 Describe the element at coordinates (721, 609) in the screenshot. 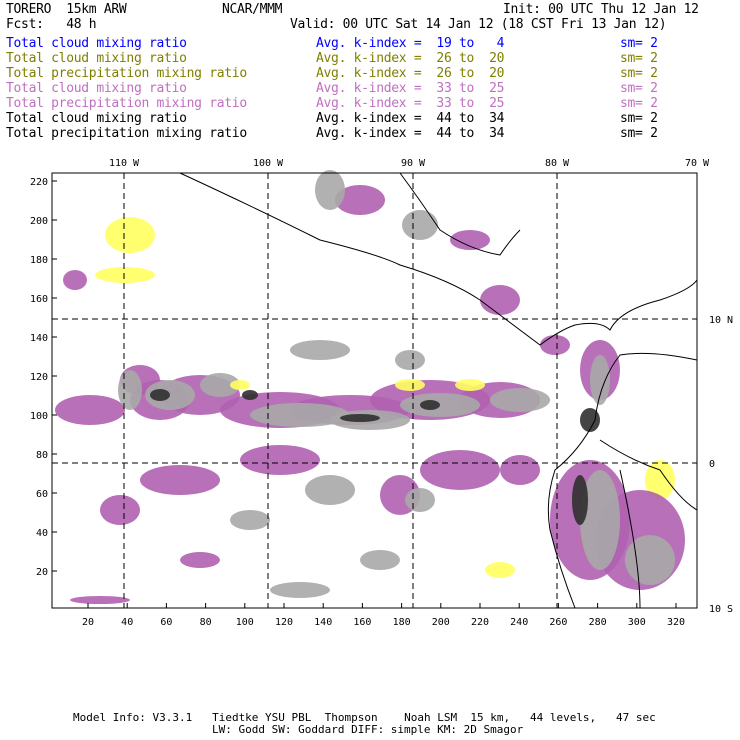

I see `latitude-label: 10 S` at that location.